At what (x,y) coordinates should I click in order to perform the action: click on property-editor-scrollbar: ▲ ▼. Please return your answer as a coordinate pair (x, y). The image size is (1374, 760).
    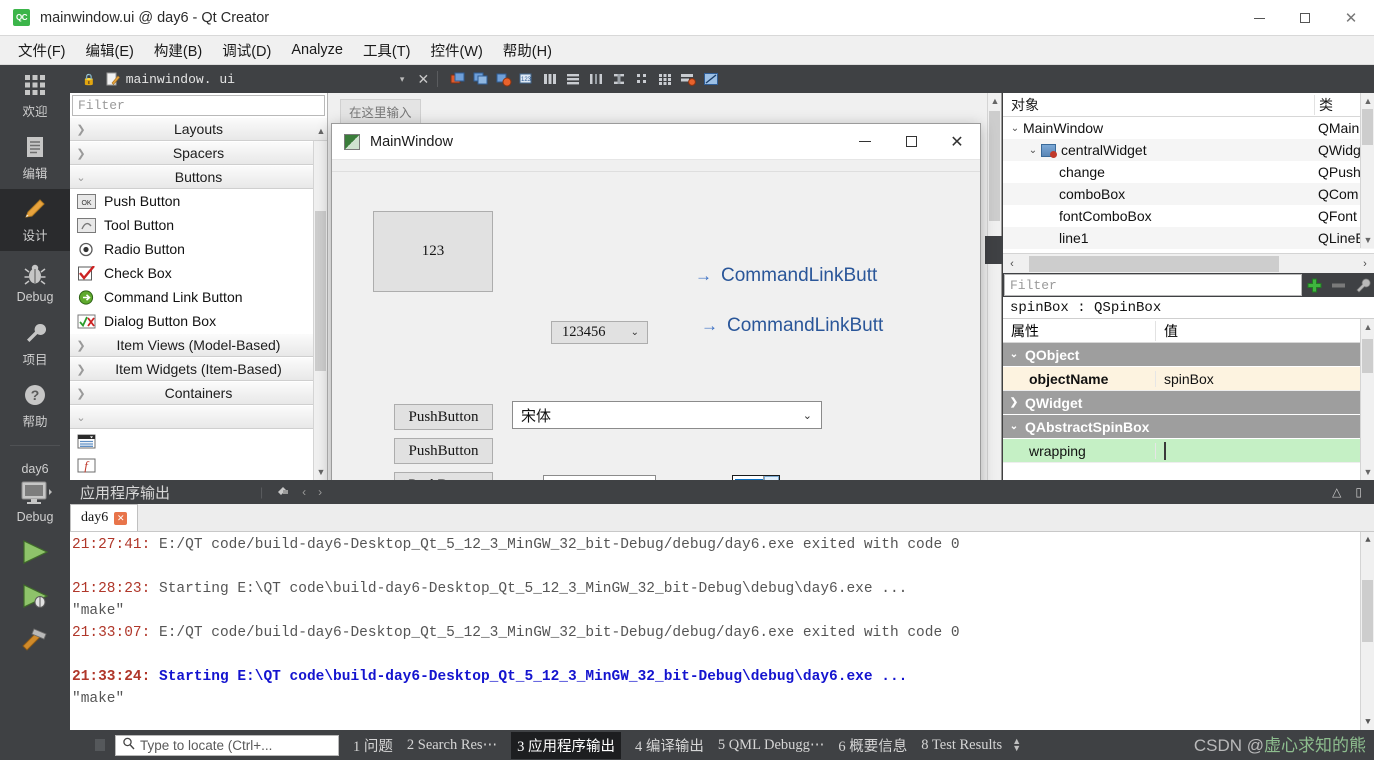
    Looking at the image, I should click on (1367, 399).